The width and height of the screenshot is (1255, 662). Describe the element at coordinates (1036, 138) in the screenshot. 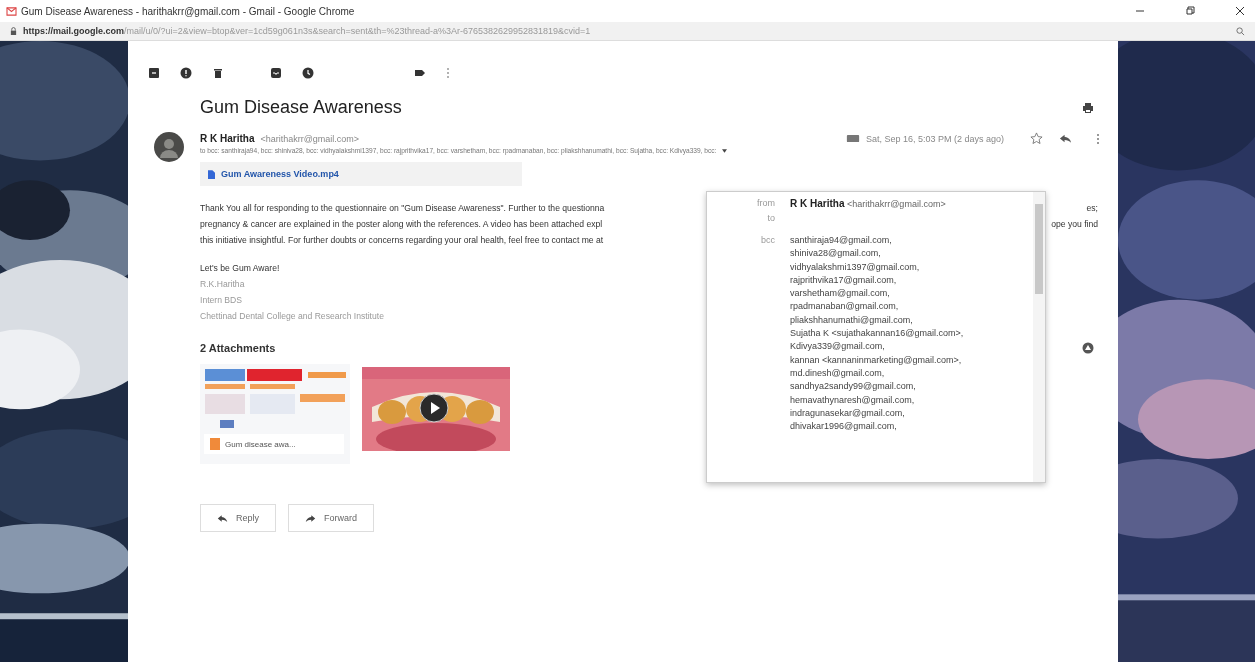

I see `star-icon` at that location.